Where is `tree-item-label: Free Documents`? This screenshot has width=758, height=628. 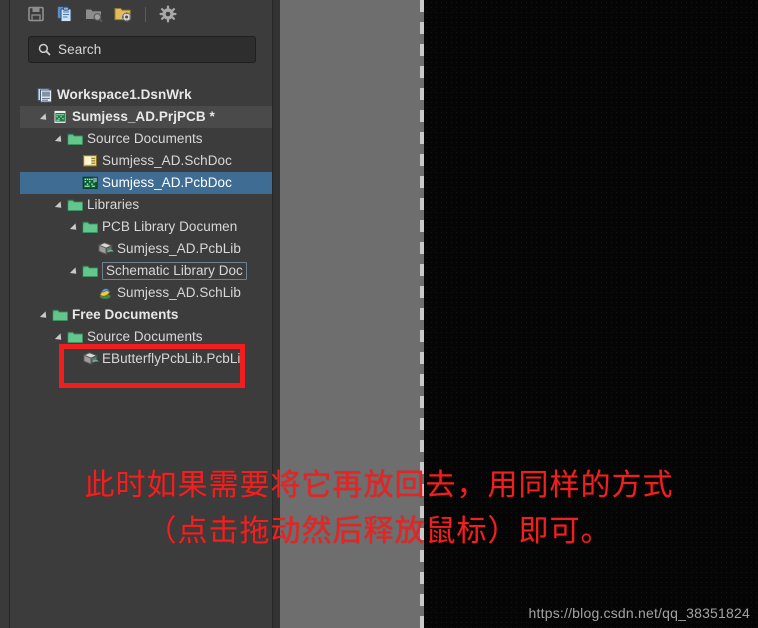
tree-item-label: Free Documents is located at coordinates (125, 315).